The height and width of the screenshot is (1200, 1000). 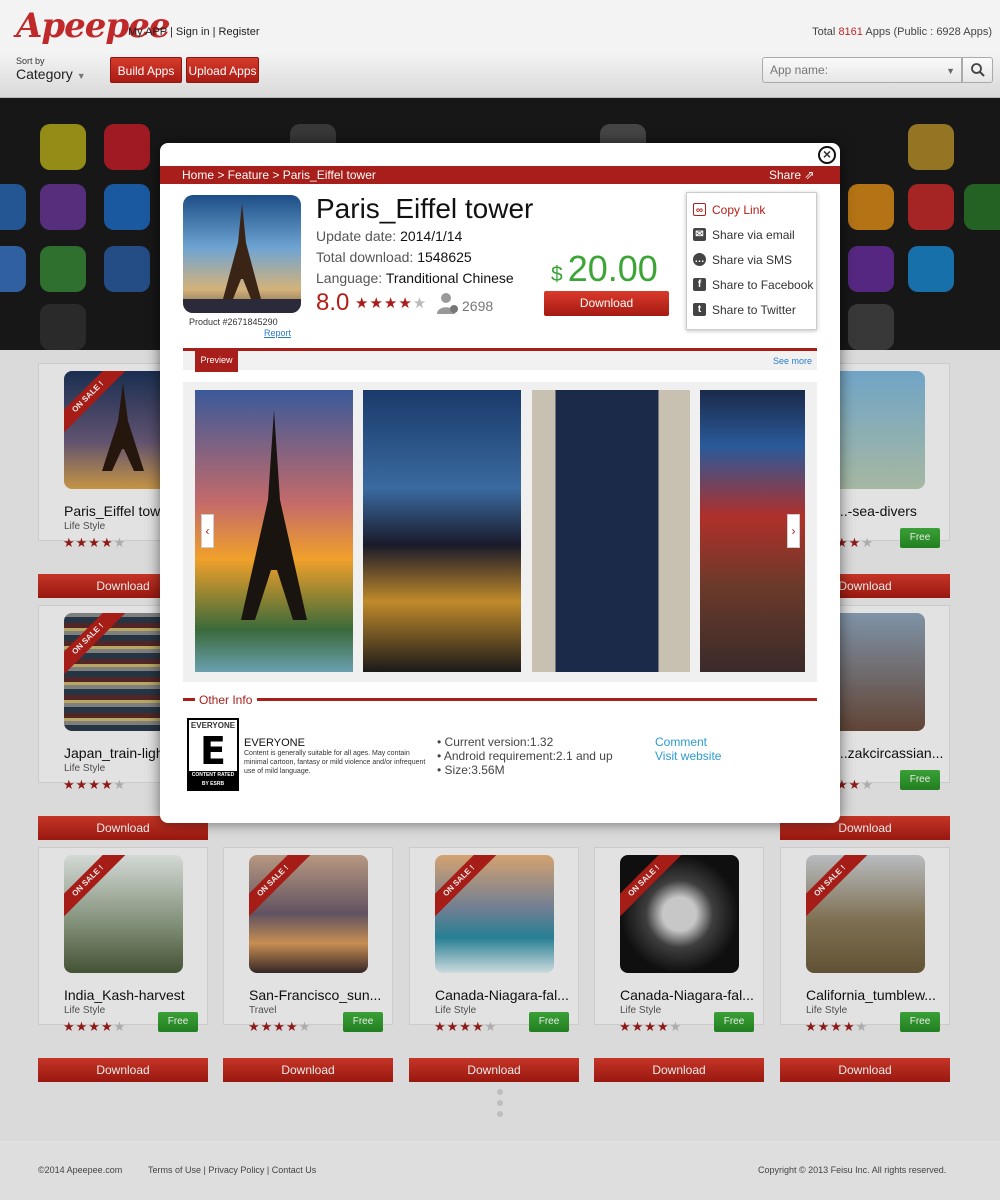 I want to click on menu-label: Share via SMS, so click(x=752, y=260).